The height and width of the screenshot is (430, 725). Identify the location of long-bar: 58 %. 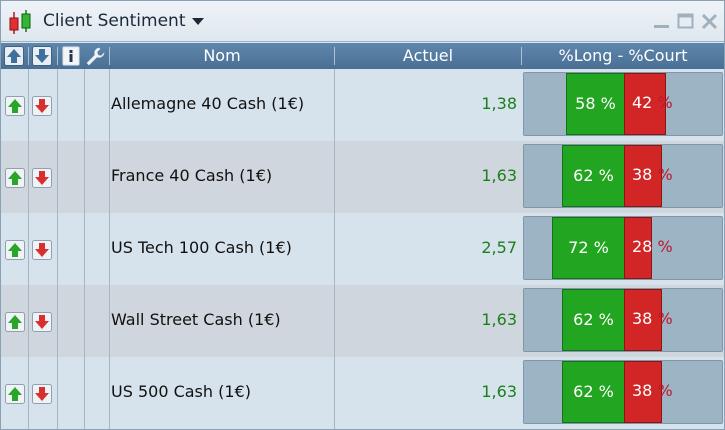
(595, 104).